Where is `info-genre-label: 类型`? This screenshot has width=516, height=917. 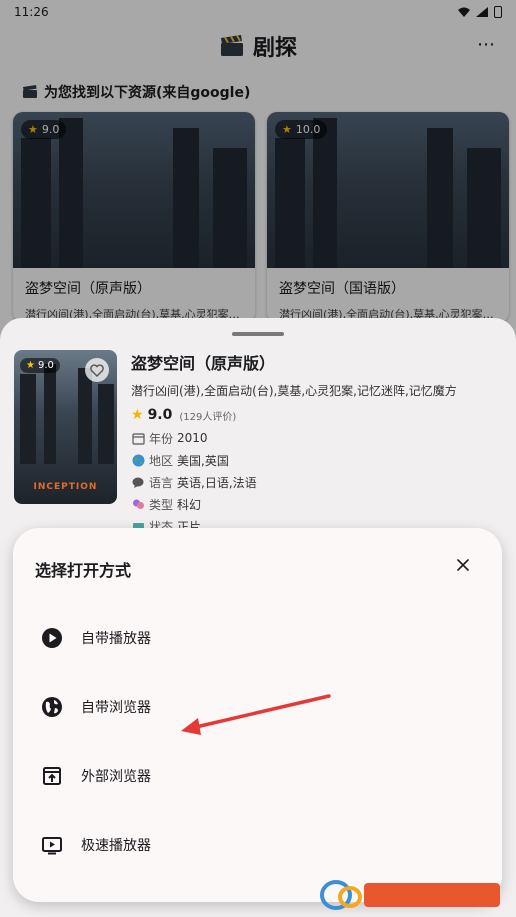 info-genre-label: 类型 is located at coordinates (161, 504).